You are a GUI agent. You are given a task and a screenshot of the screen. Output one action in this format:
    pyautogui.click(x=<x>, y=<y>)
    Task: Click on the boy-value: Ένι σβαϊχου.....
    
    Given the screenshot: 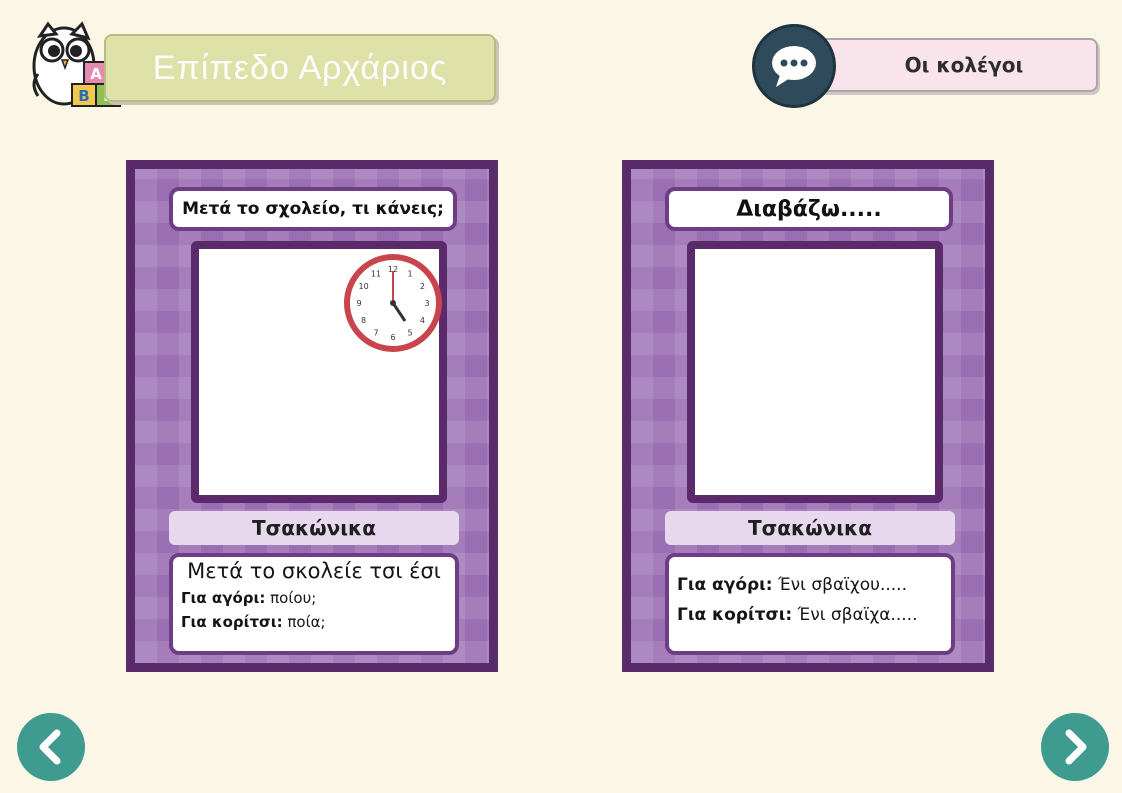 What is the action you would take?
    pyautogui.click(x=842, y=585)
    